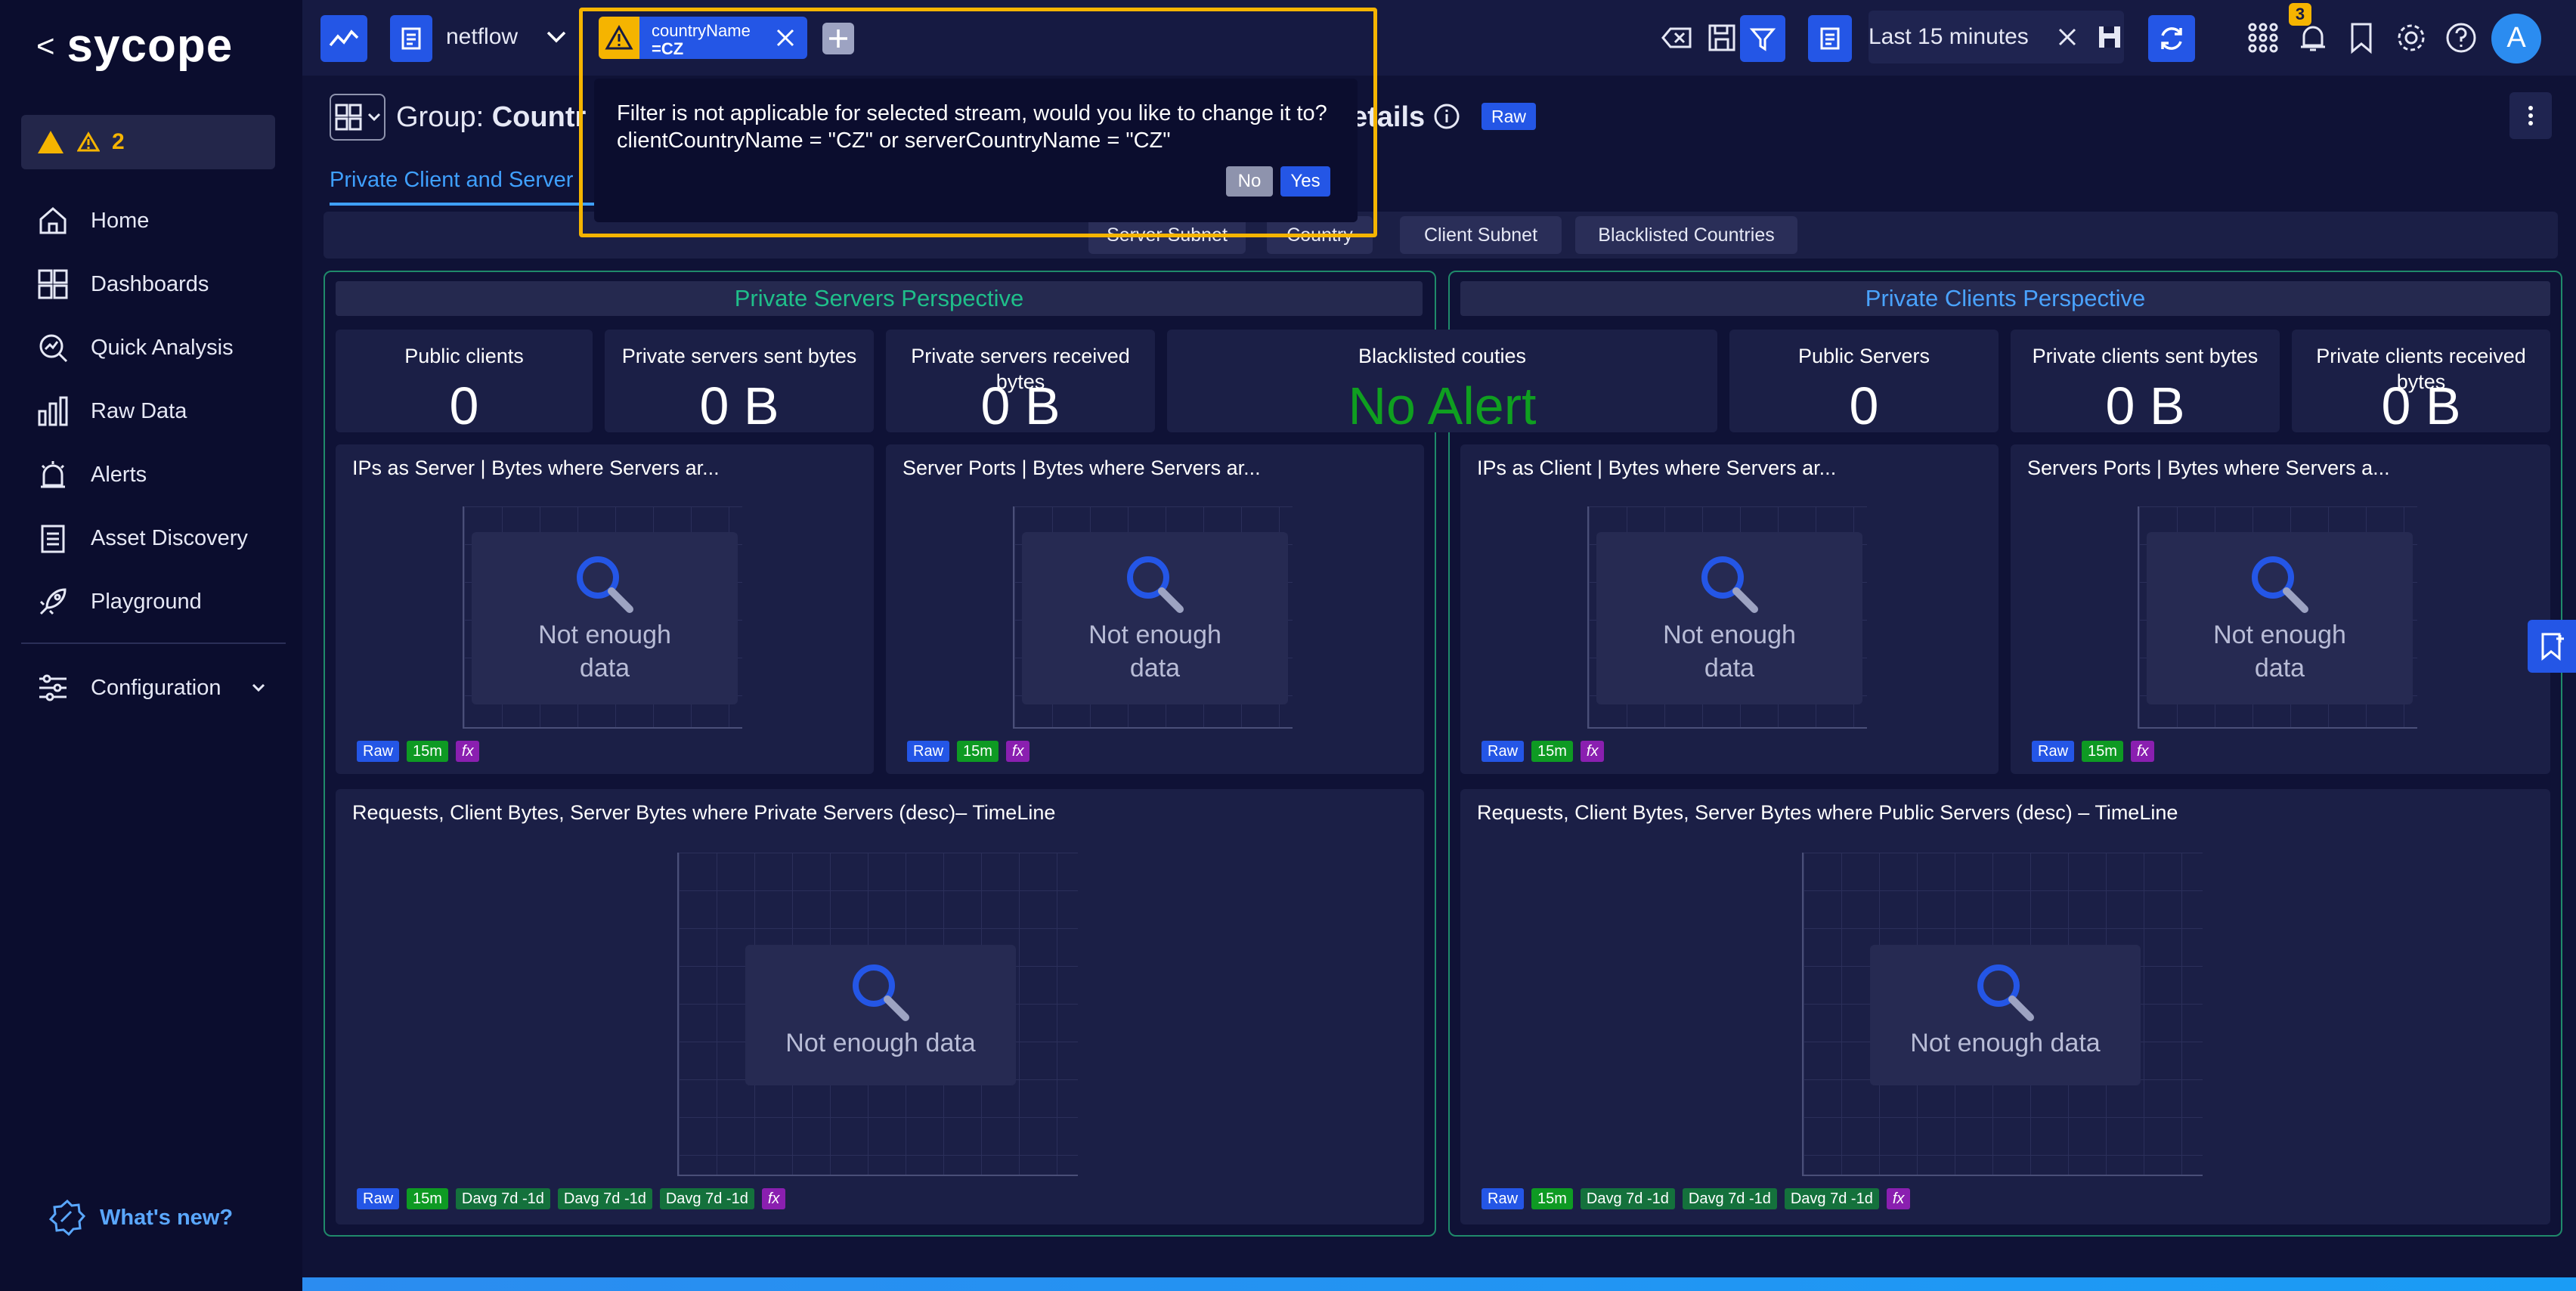 This screenshot has width=2576, height=1291. I want to click on bookmark-icon, so click(2361, 38).